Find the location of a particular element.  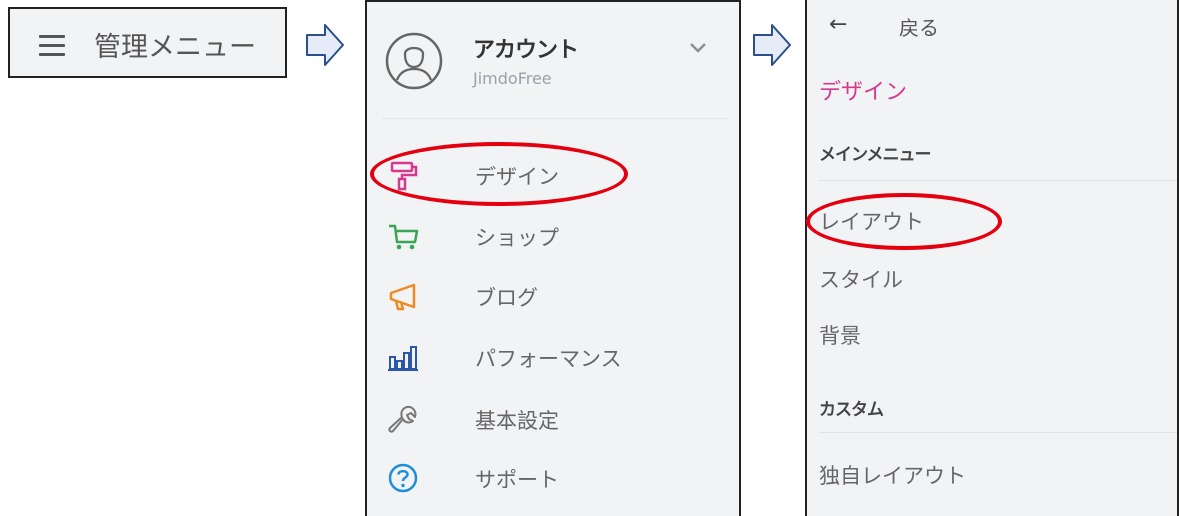

shopping-cart-icon is located at coordinates (404, 237).